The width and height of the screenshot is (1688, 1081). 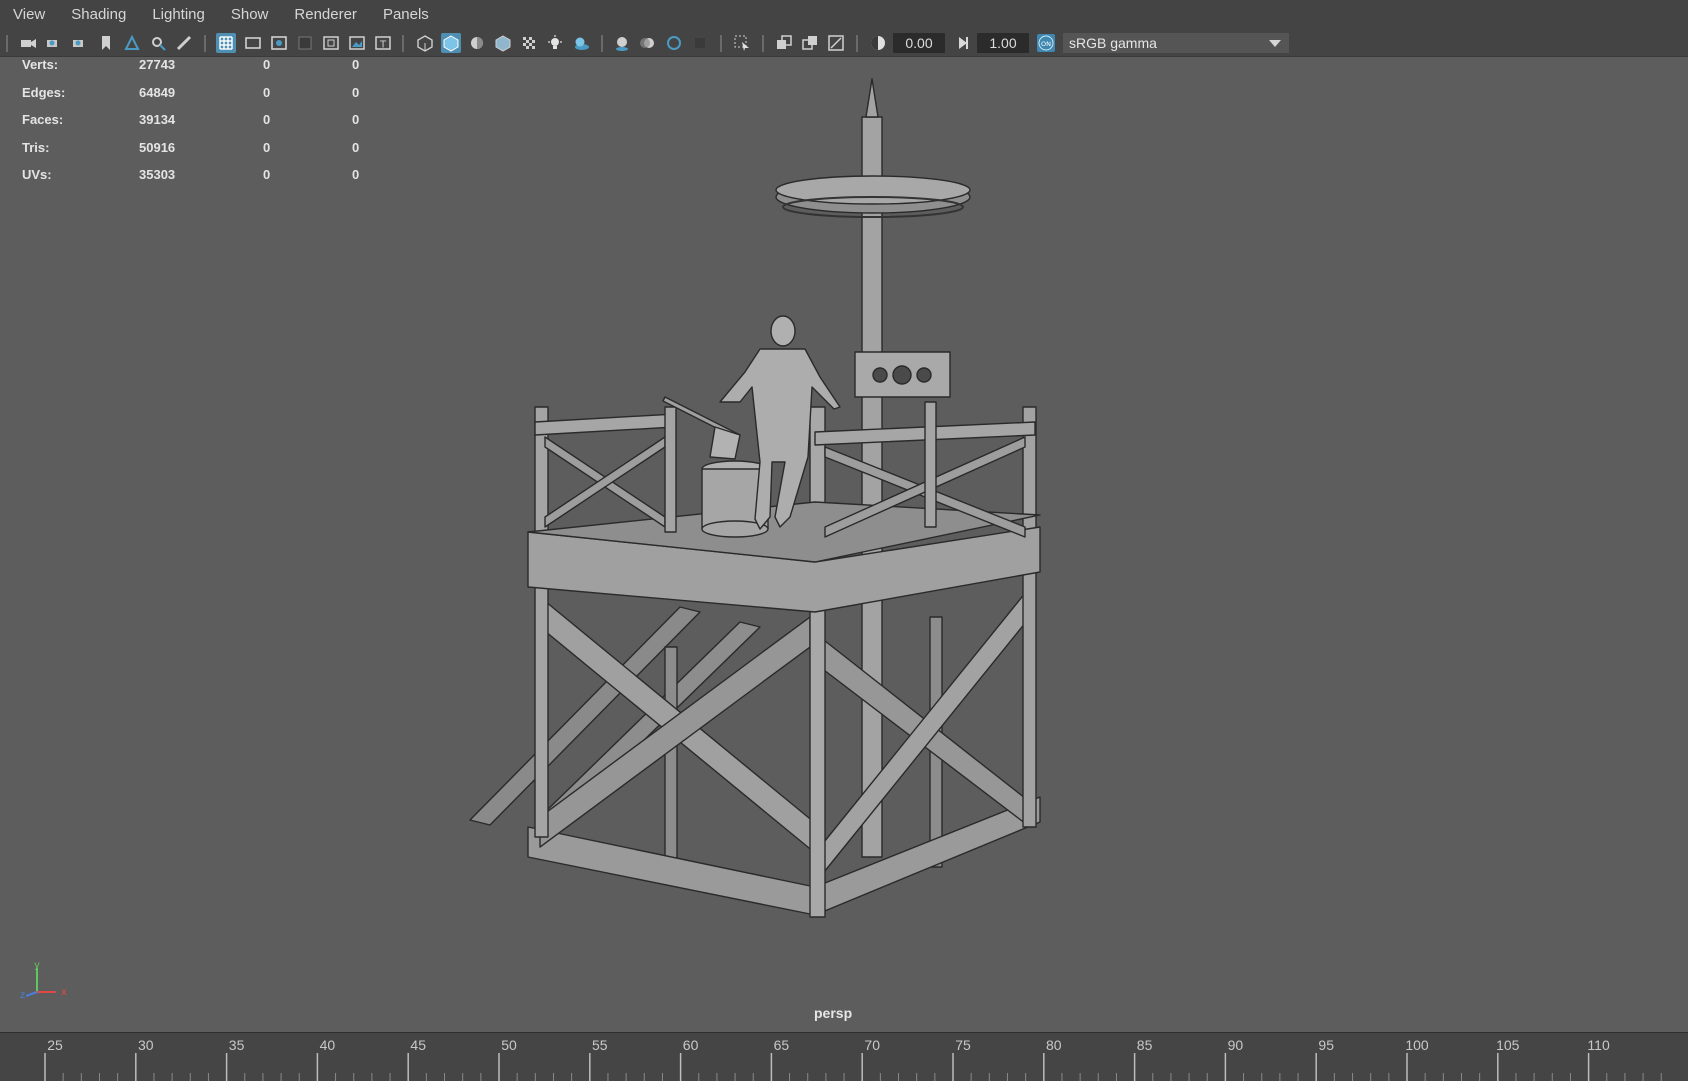 What do you see at coordinates (157, 64) in the screenshot?
I see `hud-value: 27743` at bounding box center [157, 64].